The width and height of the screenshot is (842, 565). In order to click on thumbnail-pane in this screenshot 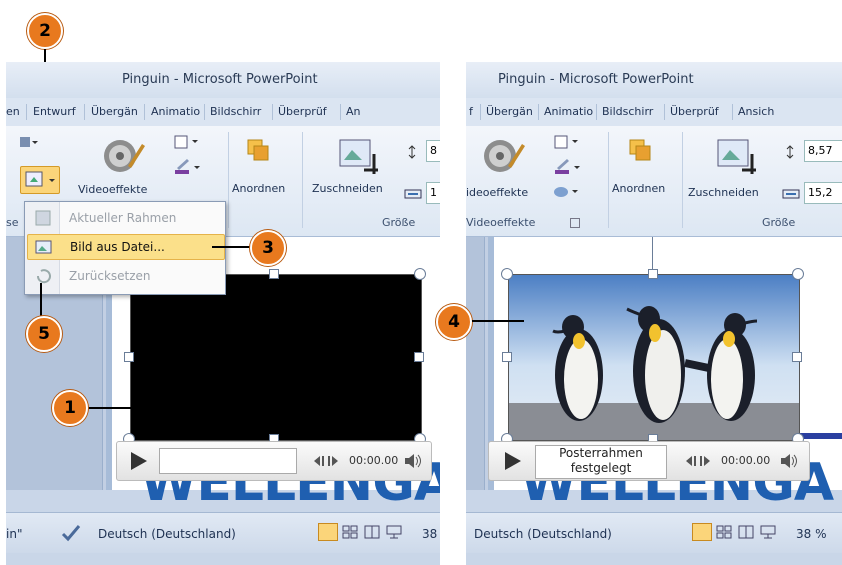, I will do `click(475, 363)`.